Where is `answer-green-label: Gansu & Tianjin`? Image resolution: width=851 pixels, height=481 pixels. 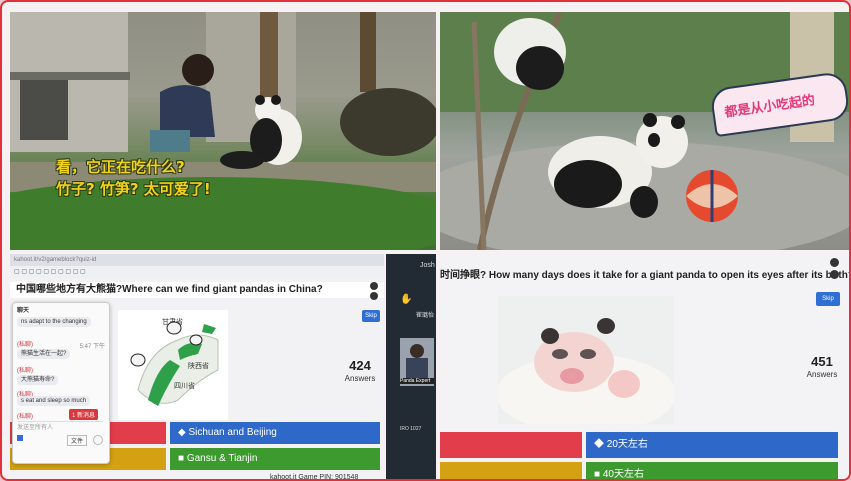
answer-green-label: Gansu & Tianjin is located at coordinates (222, 458).